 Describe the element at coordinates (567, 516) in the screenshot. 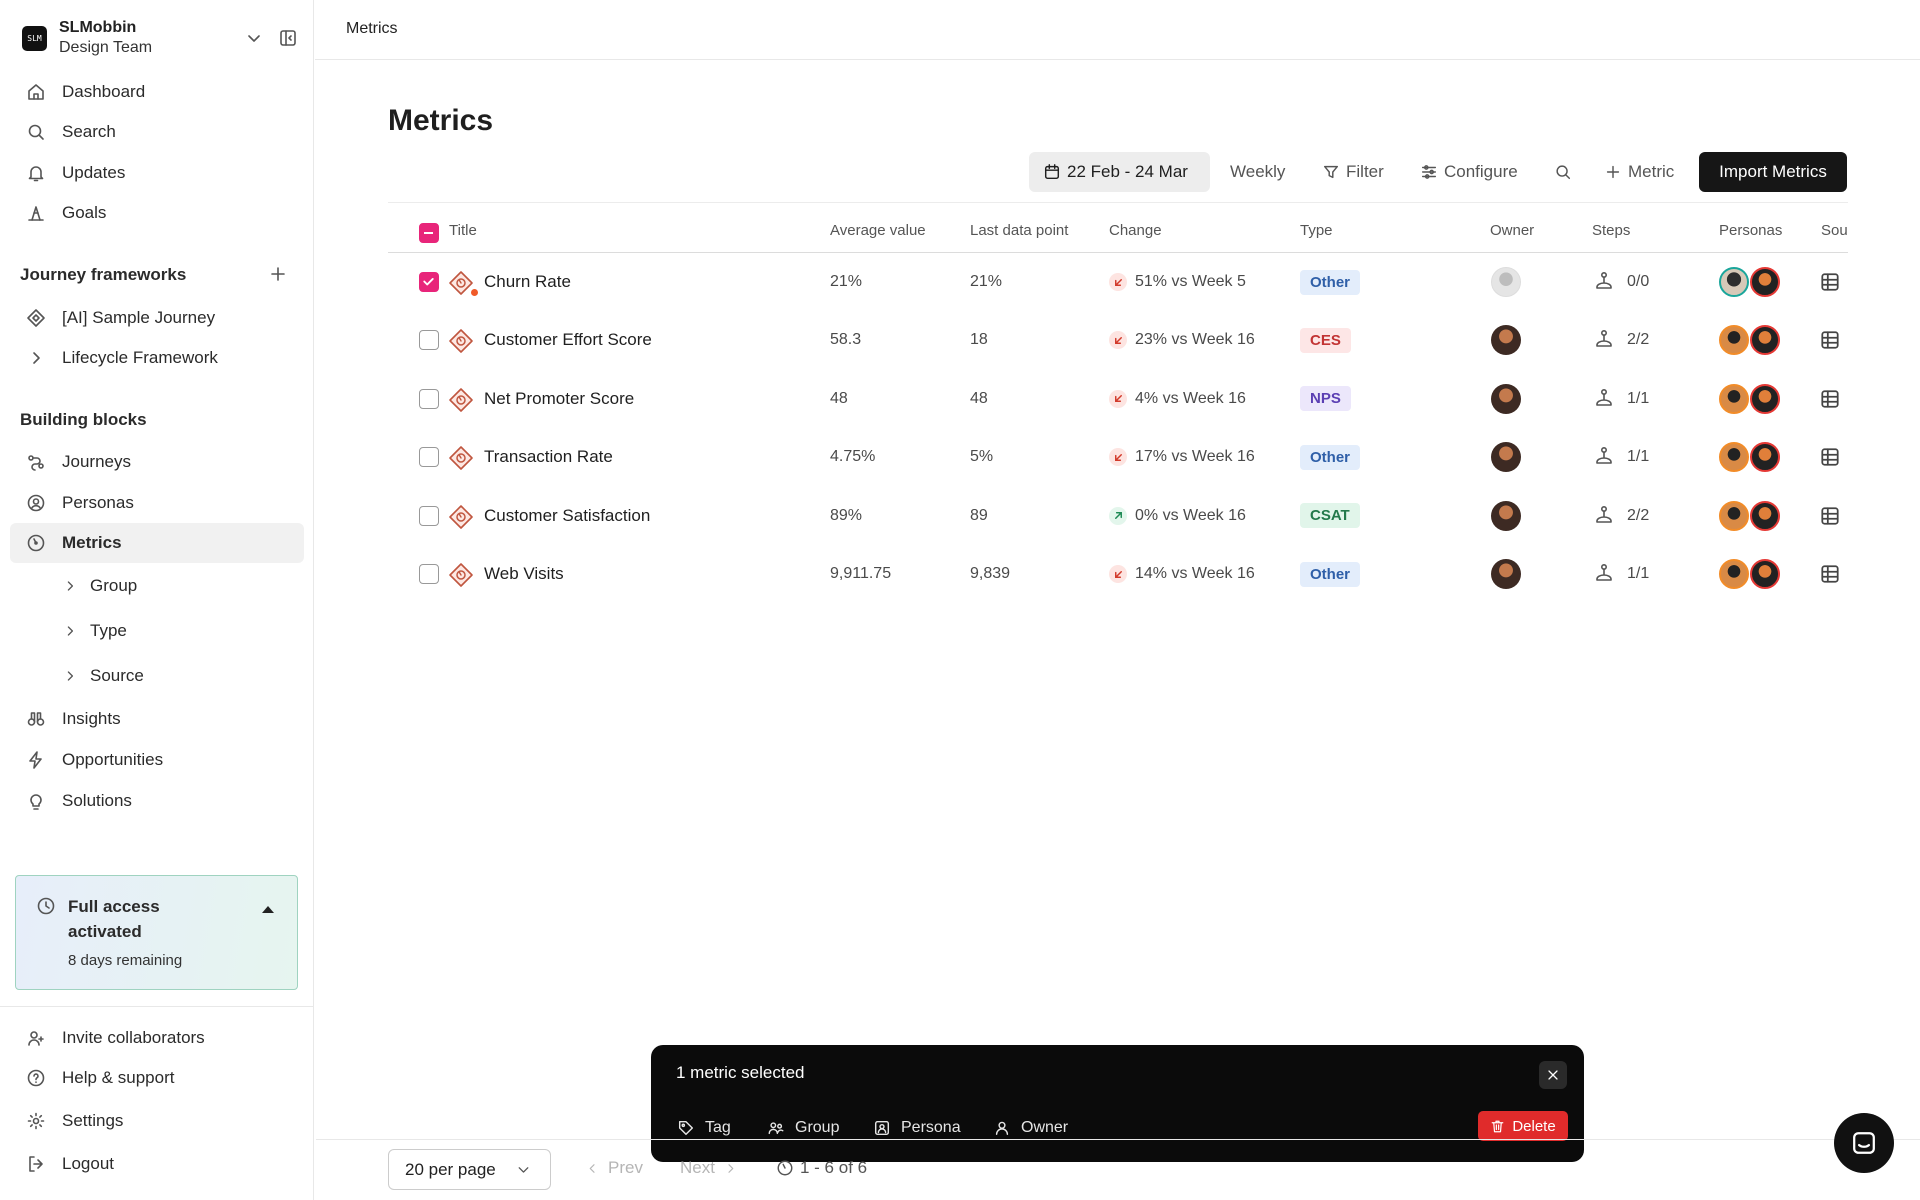

I see `metric-title: Customer Satisfaction` at that location.